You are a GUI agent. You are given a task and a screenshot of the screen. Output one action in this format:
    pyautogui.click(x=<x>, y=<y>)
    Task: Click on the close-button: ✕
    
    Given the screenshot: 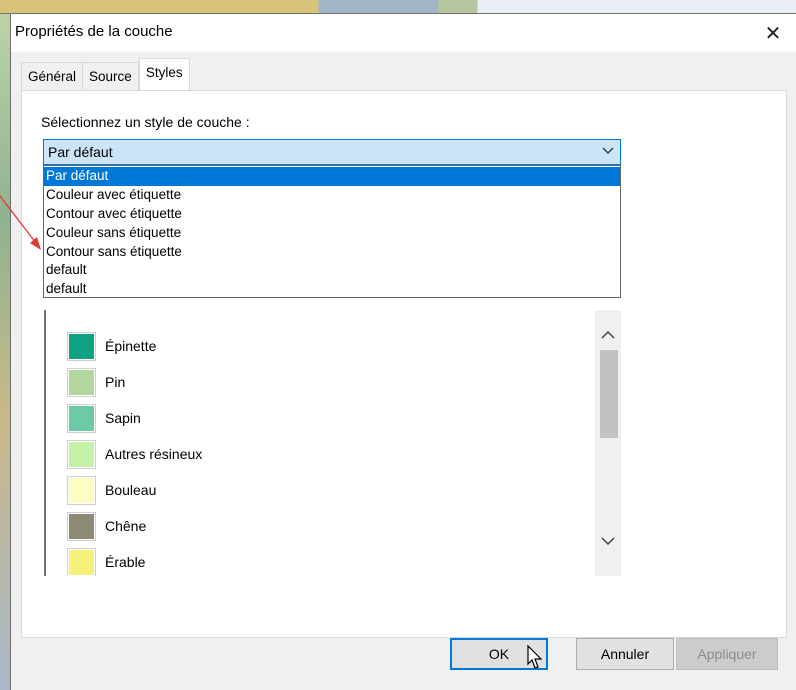 What is the action you would take?
    pyautogui.click(x=773, y=33)
    